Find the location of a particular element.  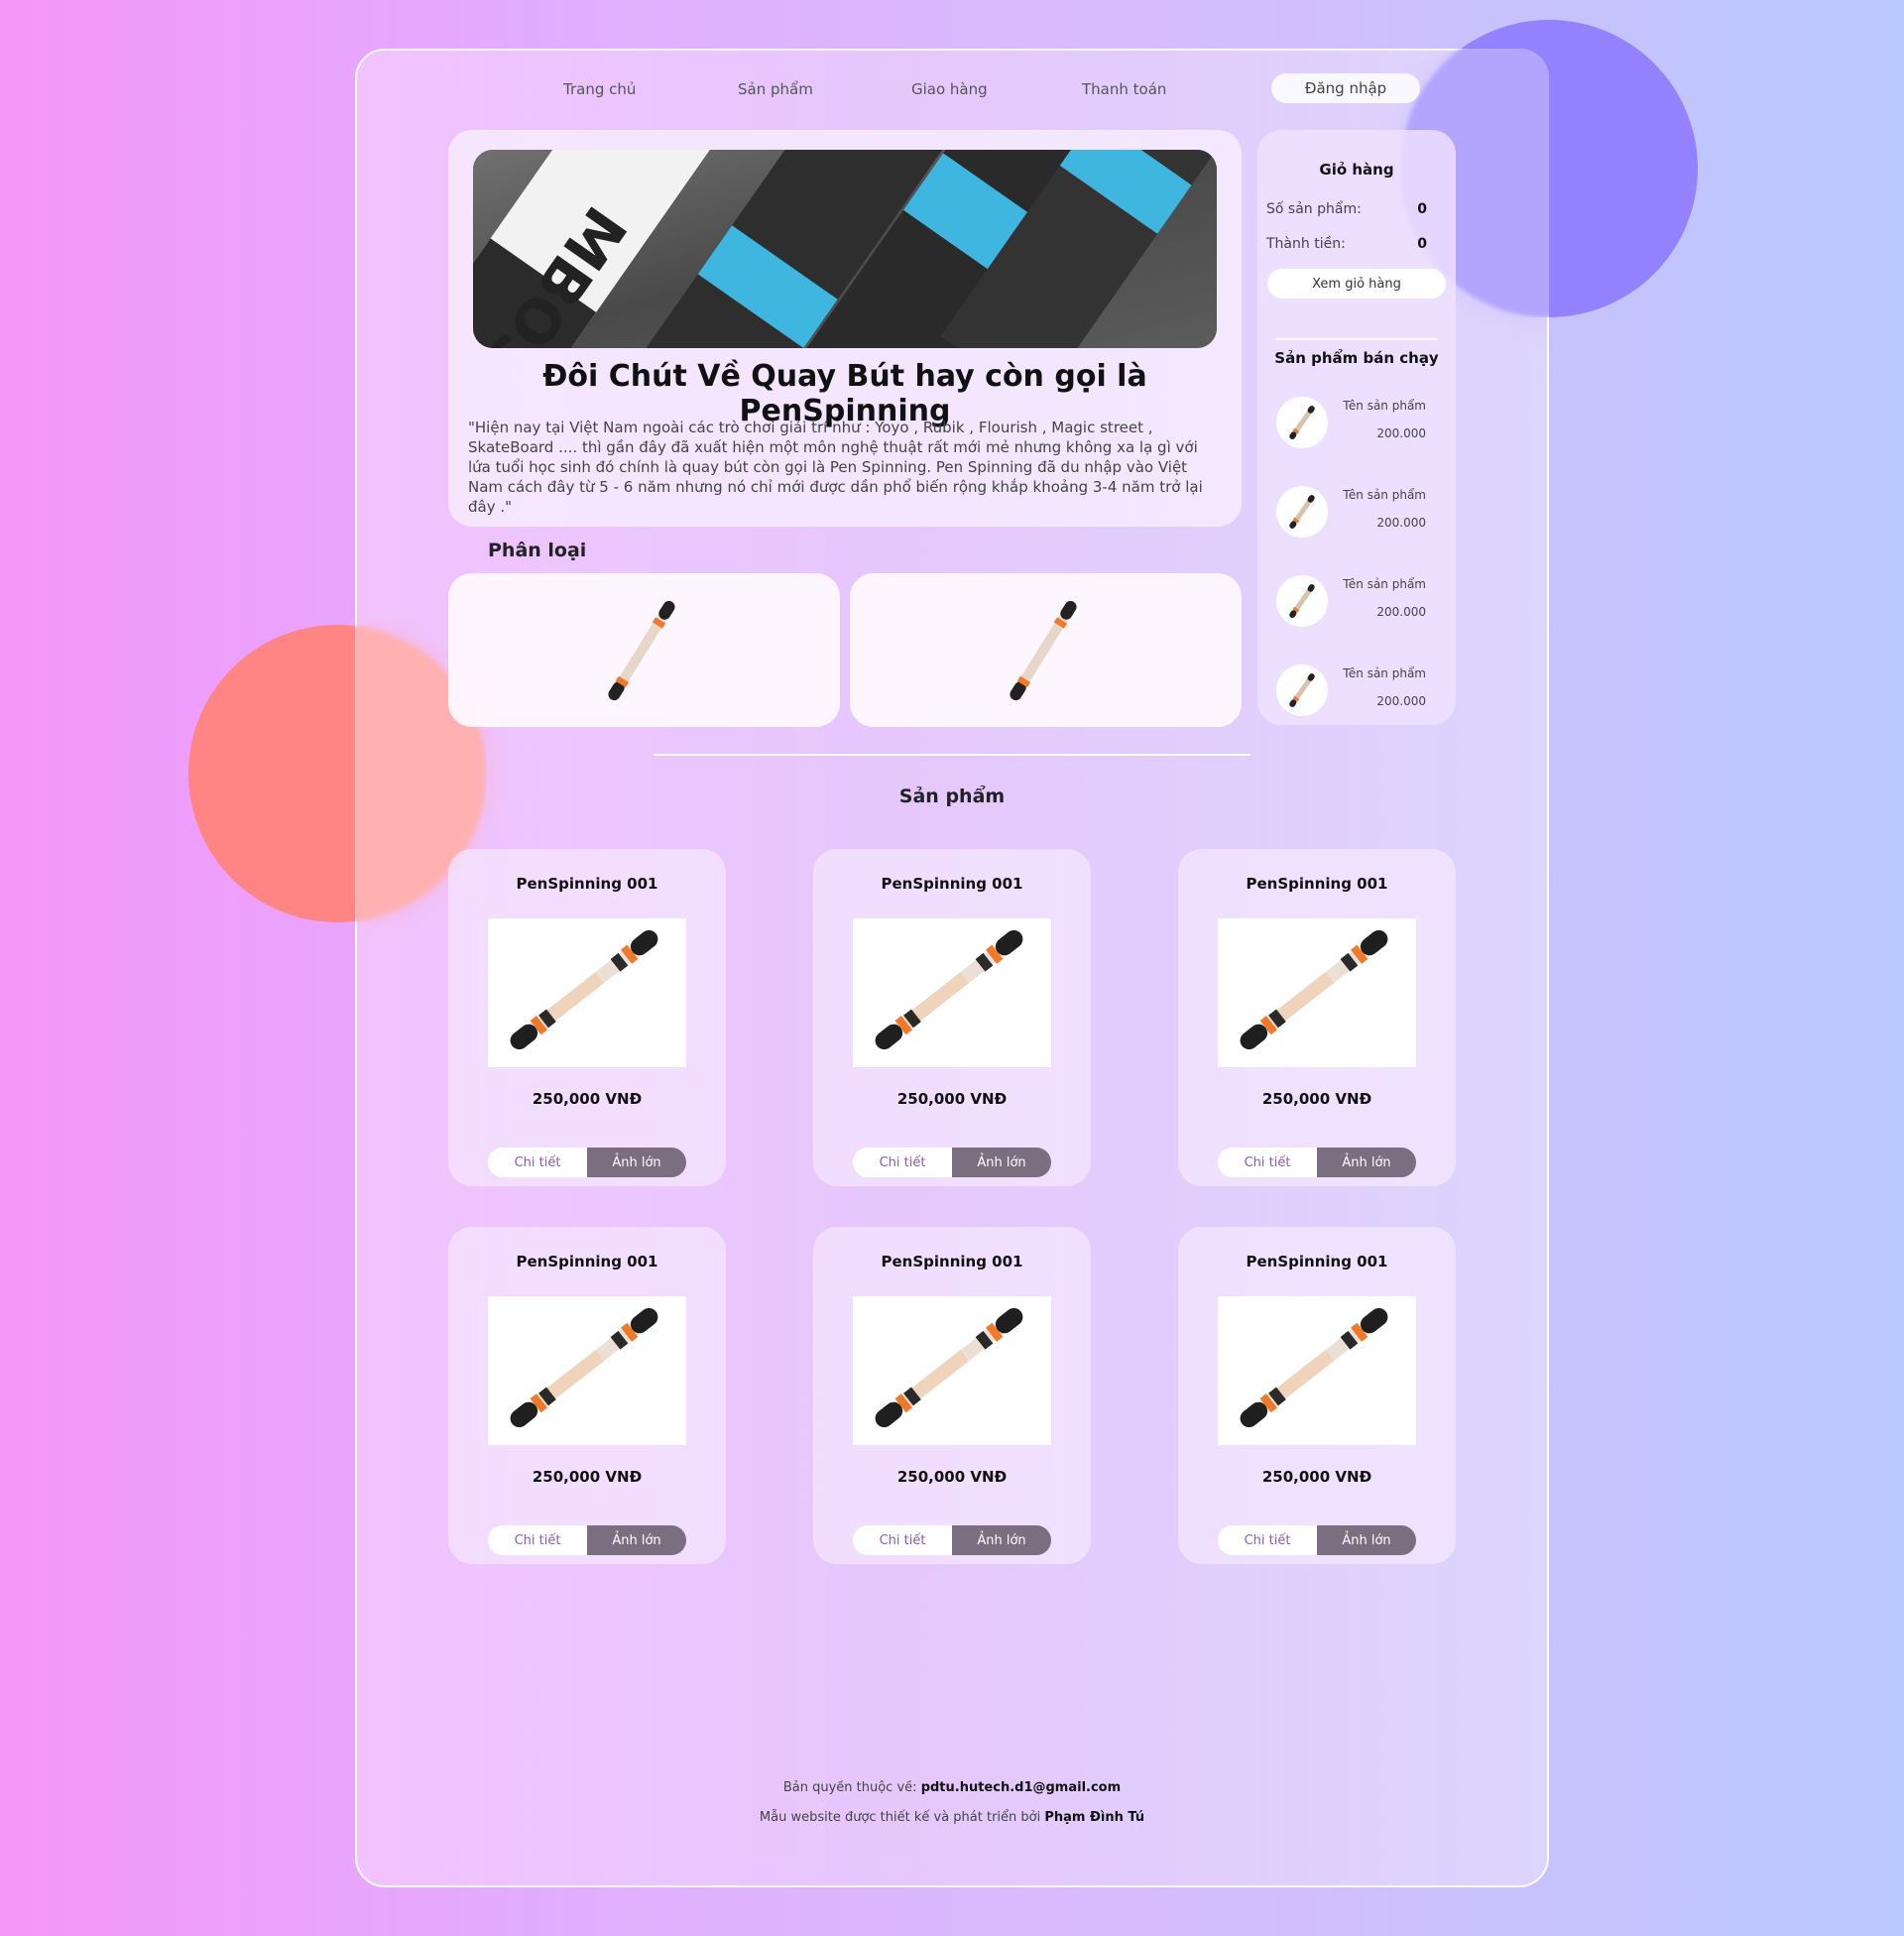

footer-copyright-label: Bản quyền thuộc về: is located at coordinates (849, 1787).